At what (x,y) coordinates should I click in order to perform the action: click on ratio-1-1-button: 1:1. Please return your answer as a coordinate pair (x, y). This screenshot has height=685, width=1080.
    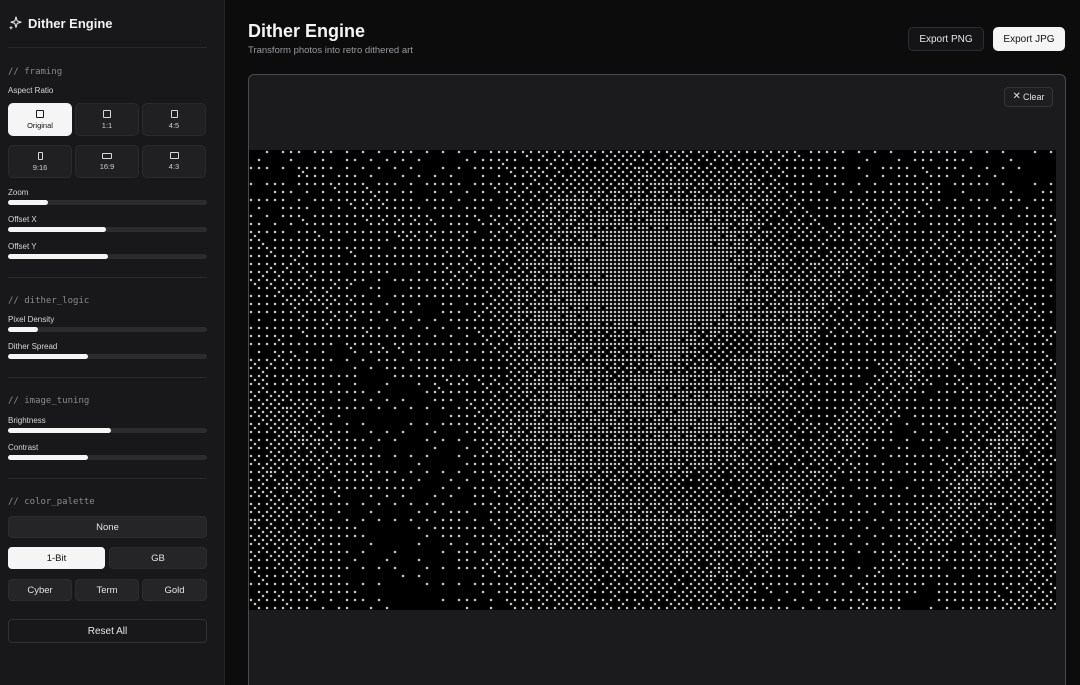
    Looking at the image, I should click on (107, 119).